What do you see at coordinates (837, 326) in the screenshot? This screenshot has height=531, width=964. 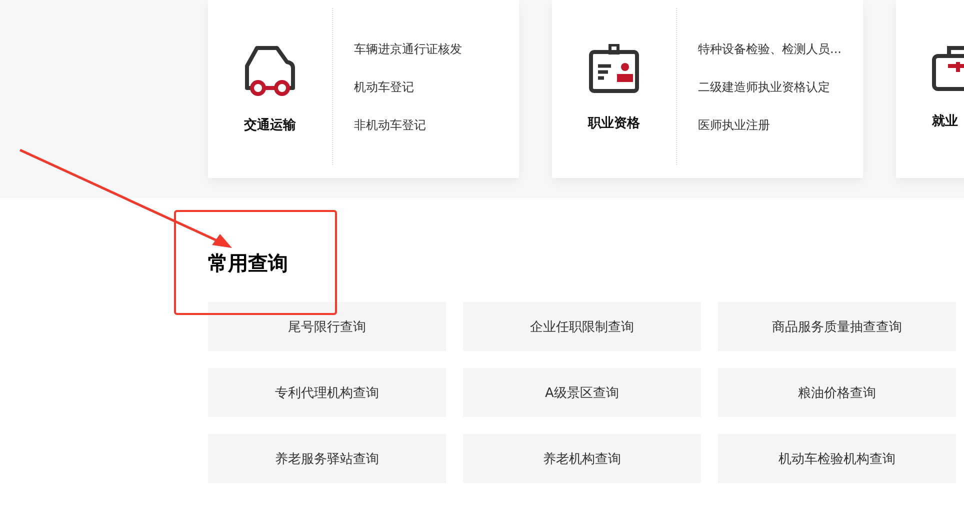 I see `query-link: 商品服务质量抽查查询` at bounding box center [837, 326].